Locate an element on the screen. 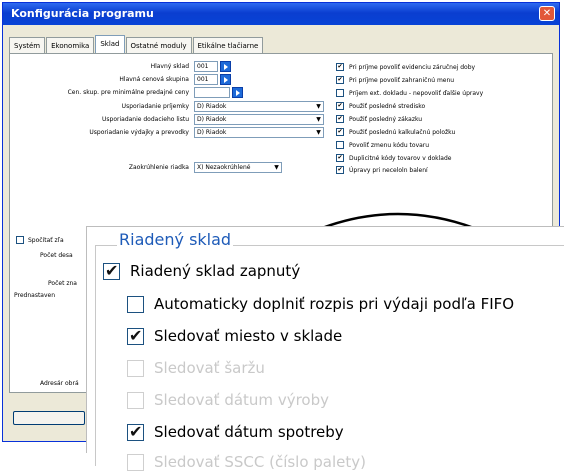 This screenshot has height=471, width=564. check-duplicitne-kody-label: Duplicitné kódy tovarov v doklade is located at coordinates (400, 158).